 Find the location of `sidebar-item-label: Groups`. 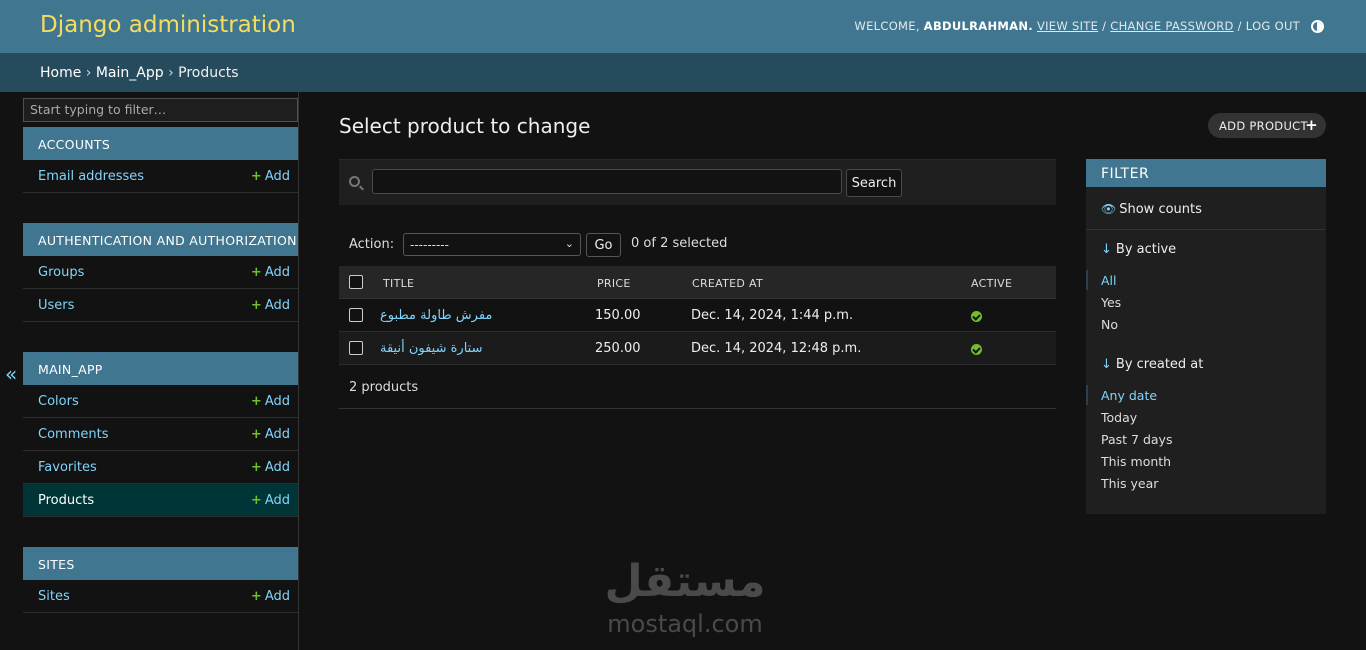

sidebar-item-label: Groups is located at coordinates (61, 272).